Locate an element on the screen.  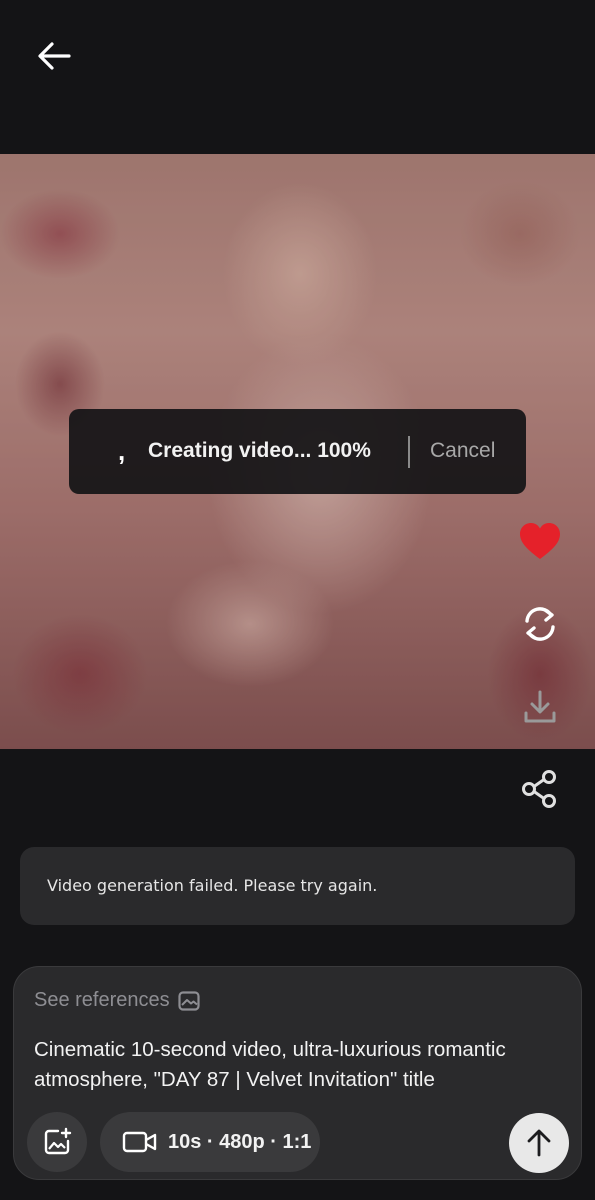
add-image-icon is located at coordinates (58, 1141).